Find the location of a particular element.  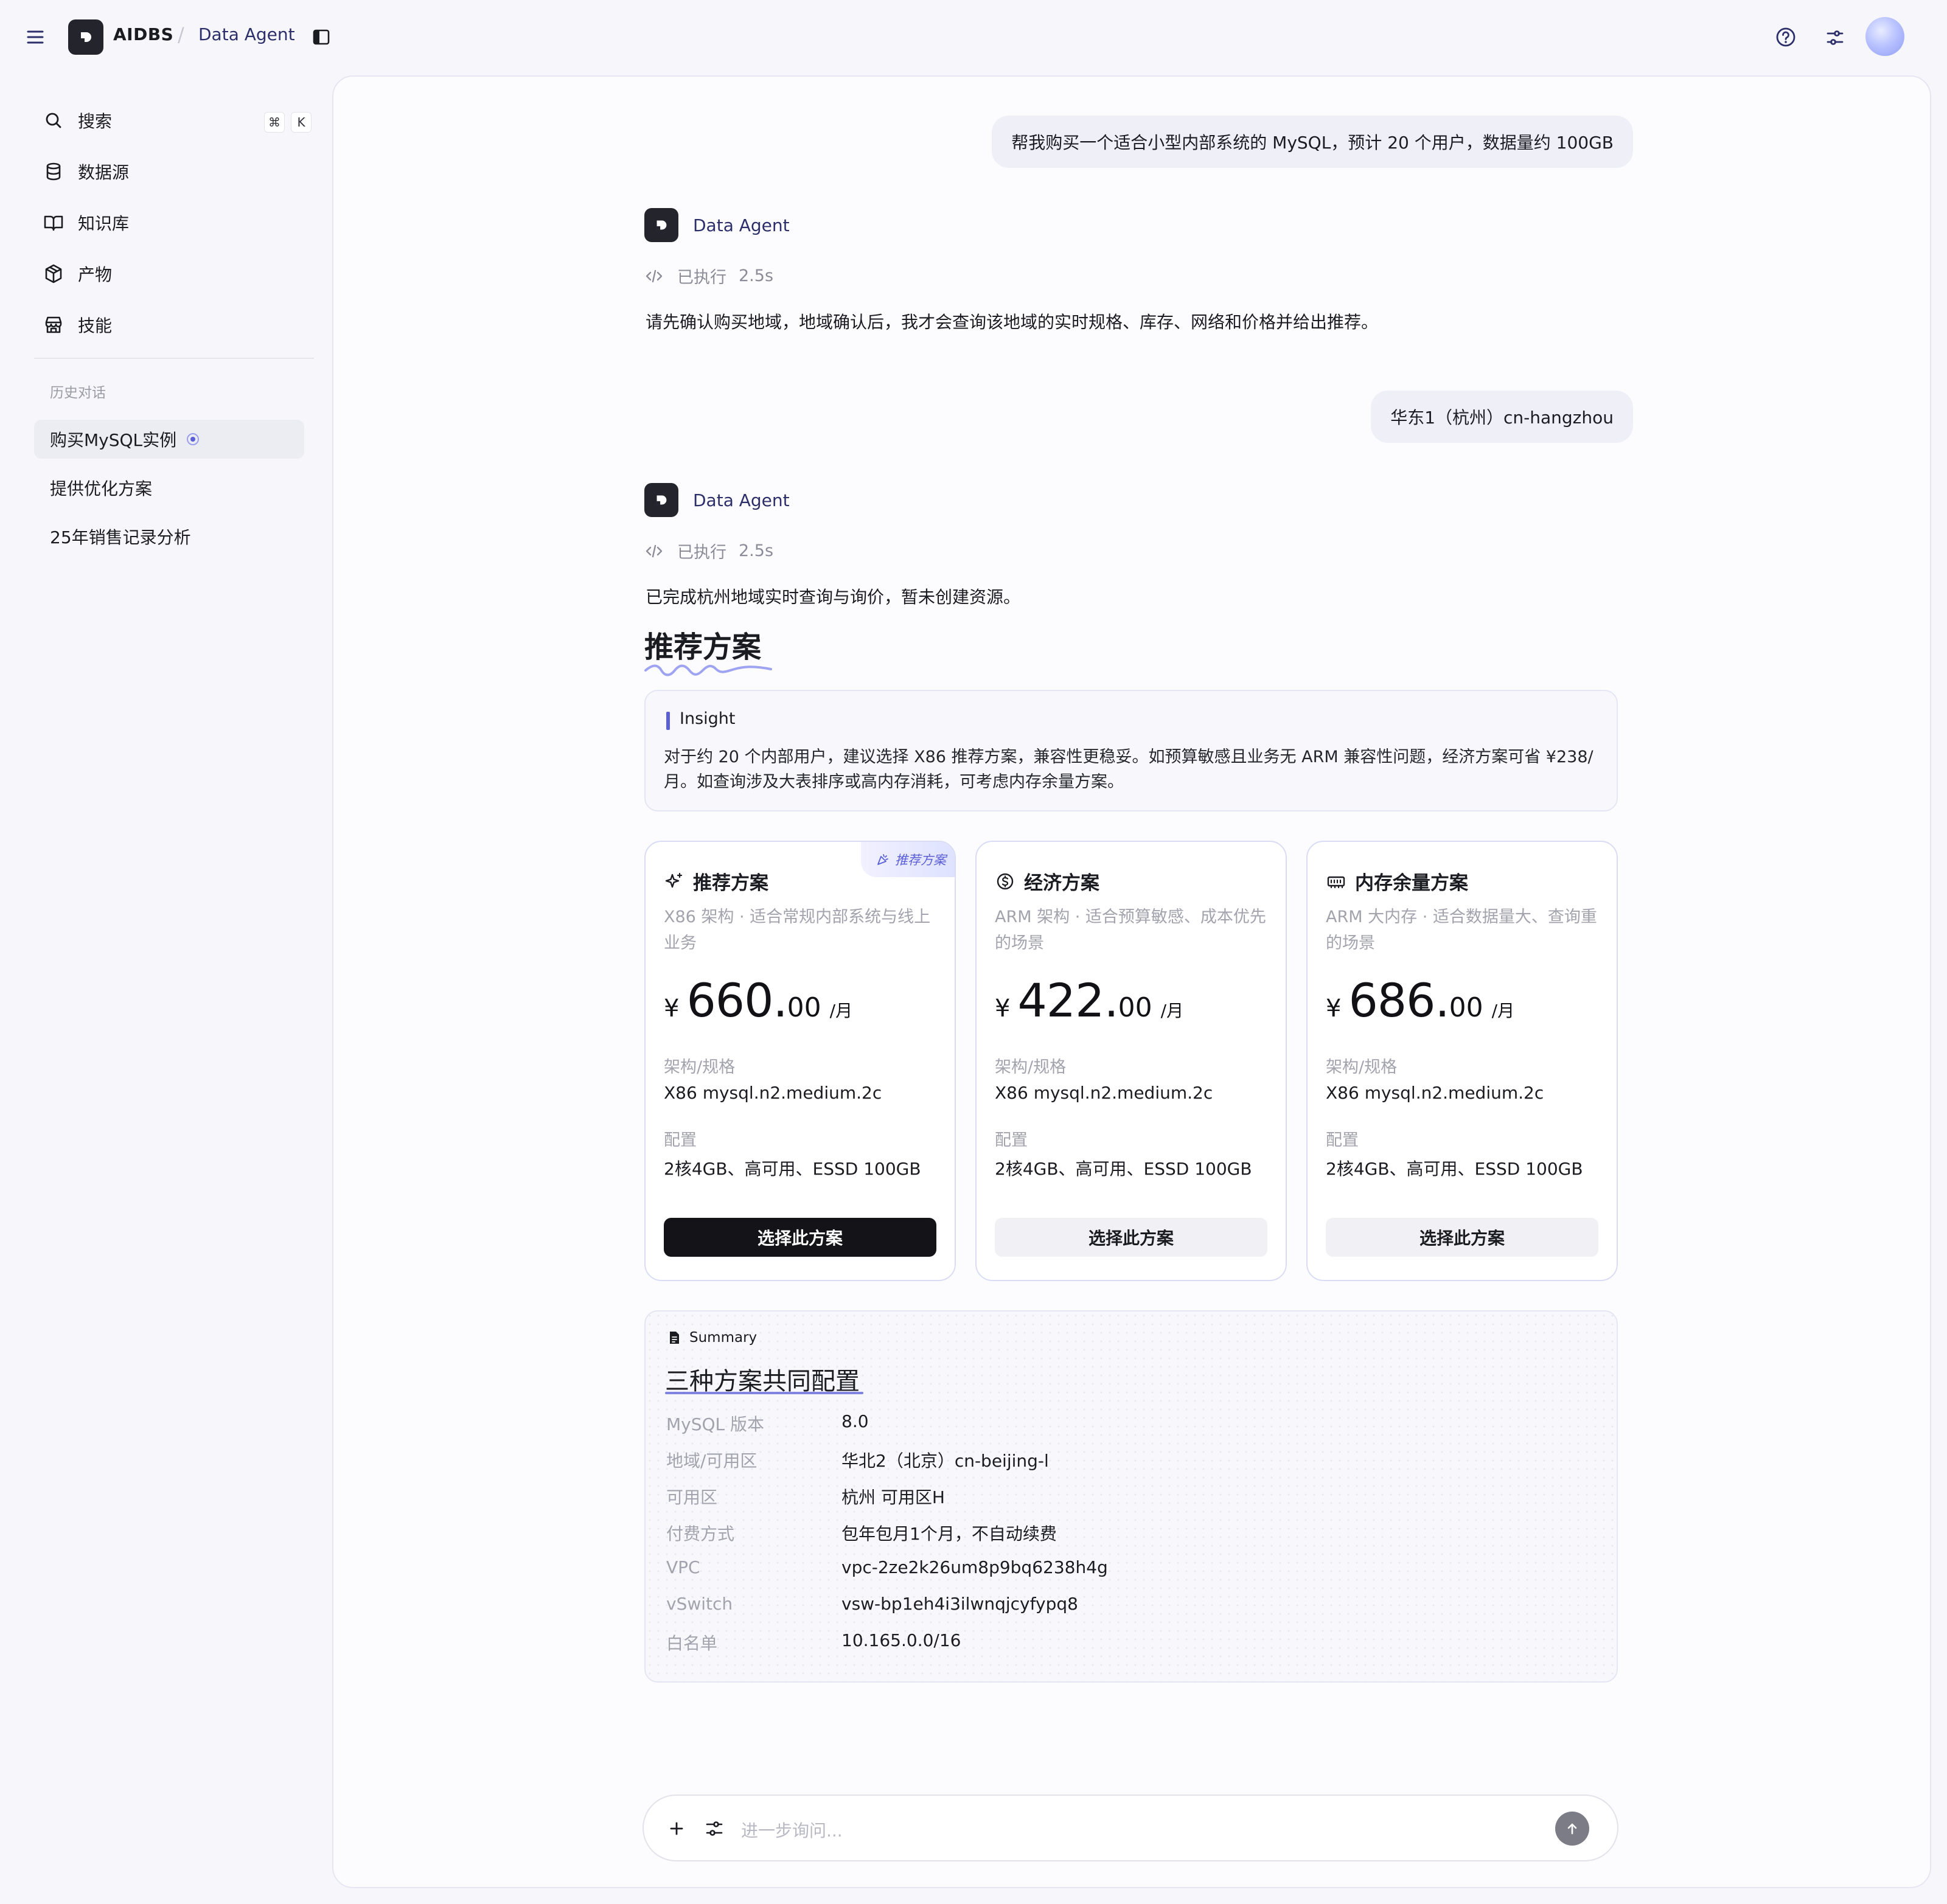

settings-sliders-icon is located at coordinates (1835, 38).